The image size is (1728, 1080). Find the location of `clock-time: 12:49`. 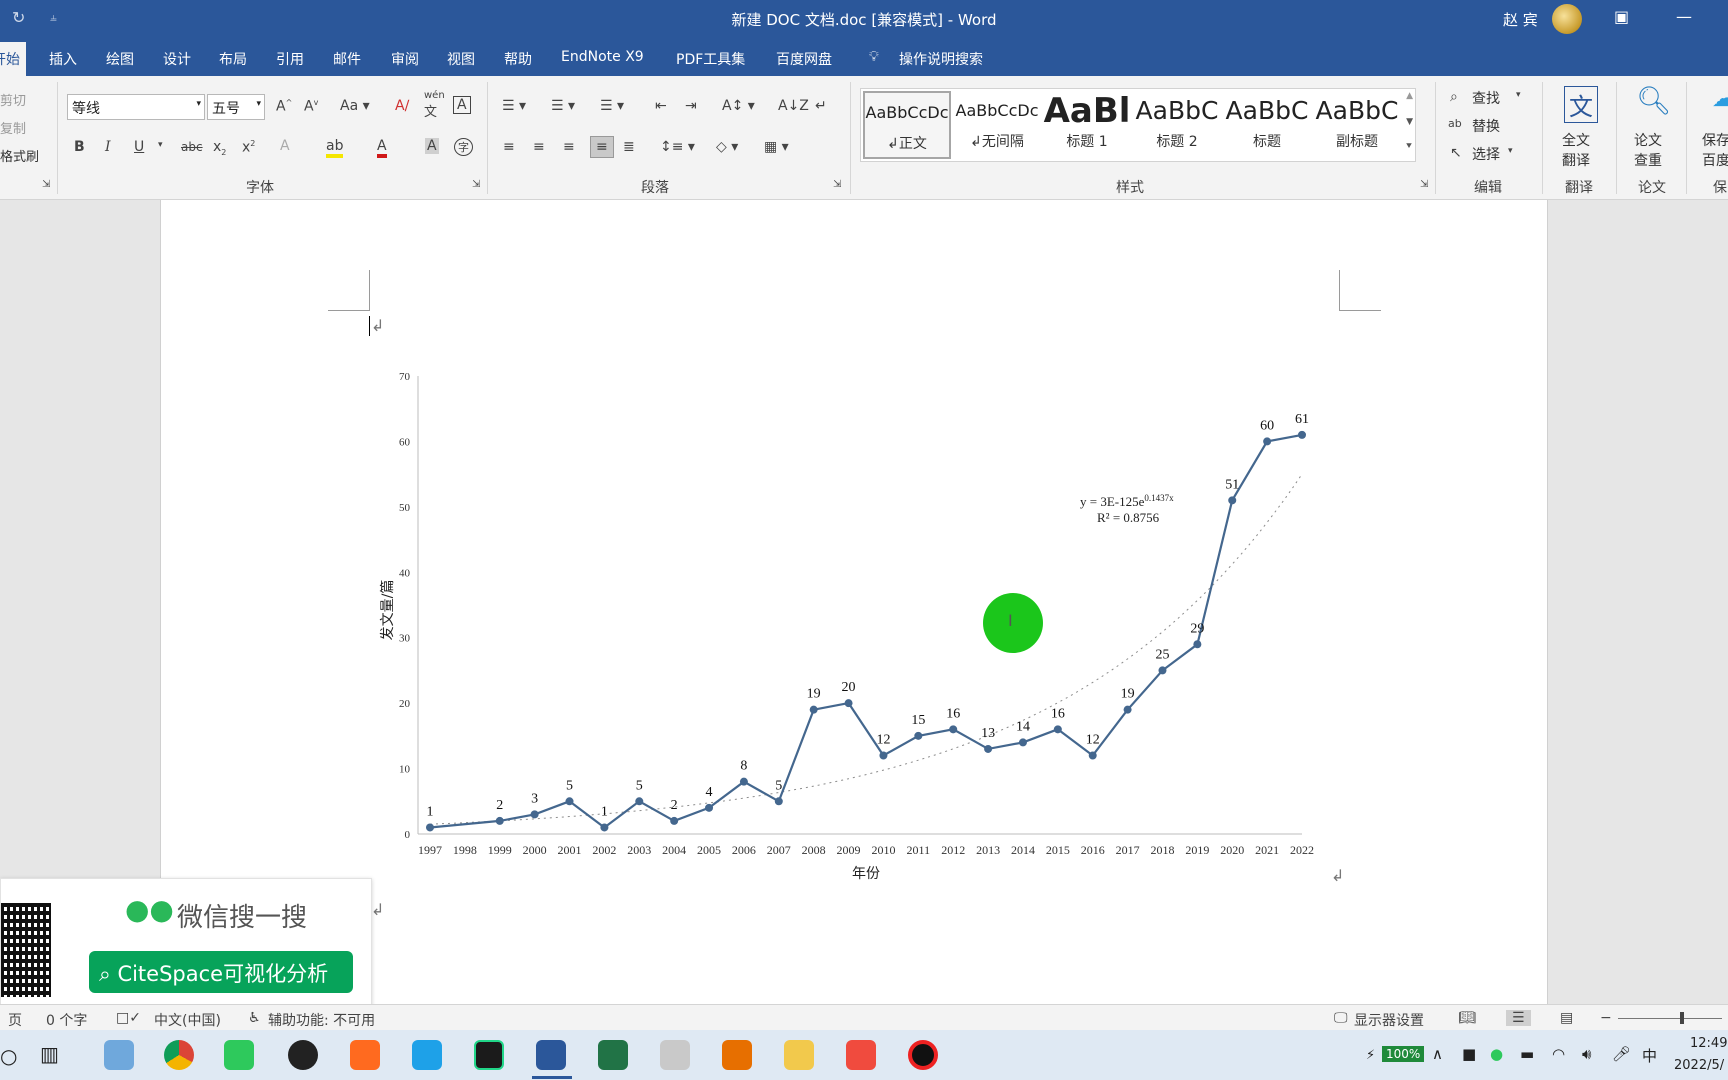

clock-time: 12:49 is located at coordinates (1708, 1043).